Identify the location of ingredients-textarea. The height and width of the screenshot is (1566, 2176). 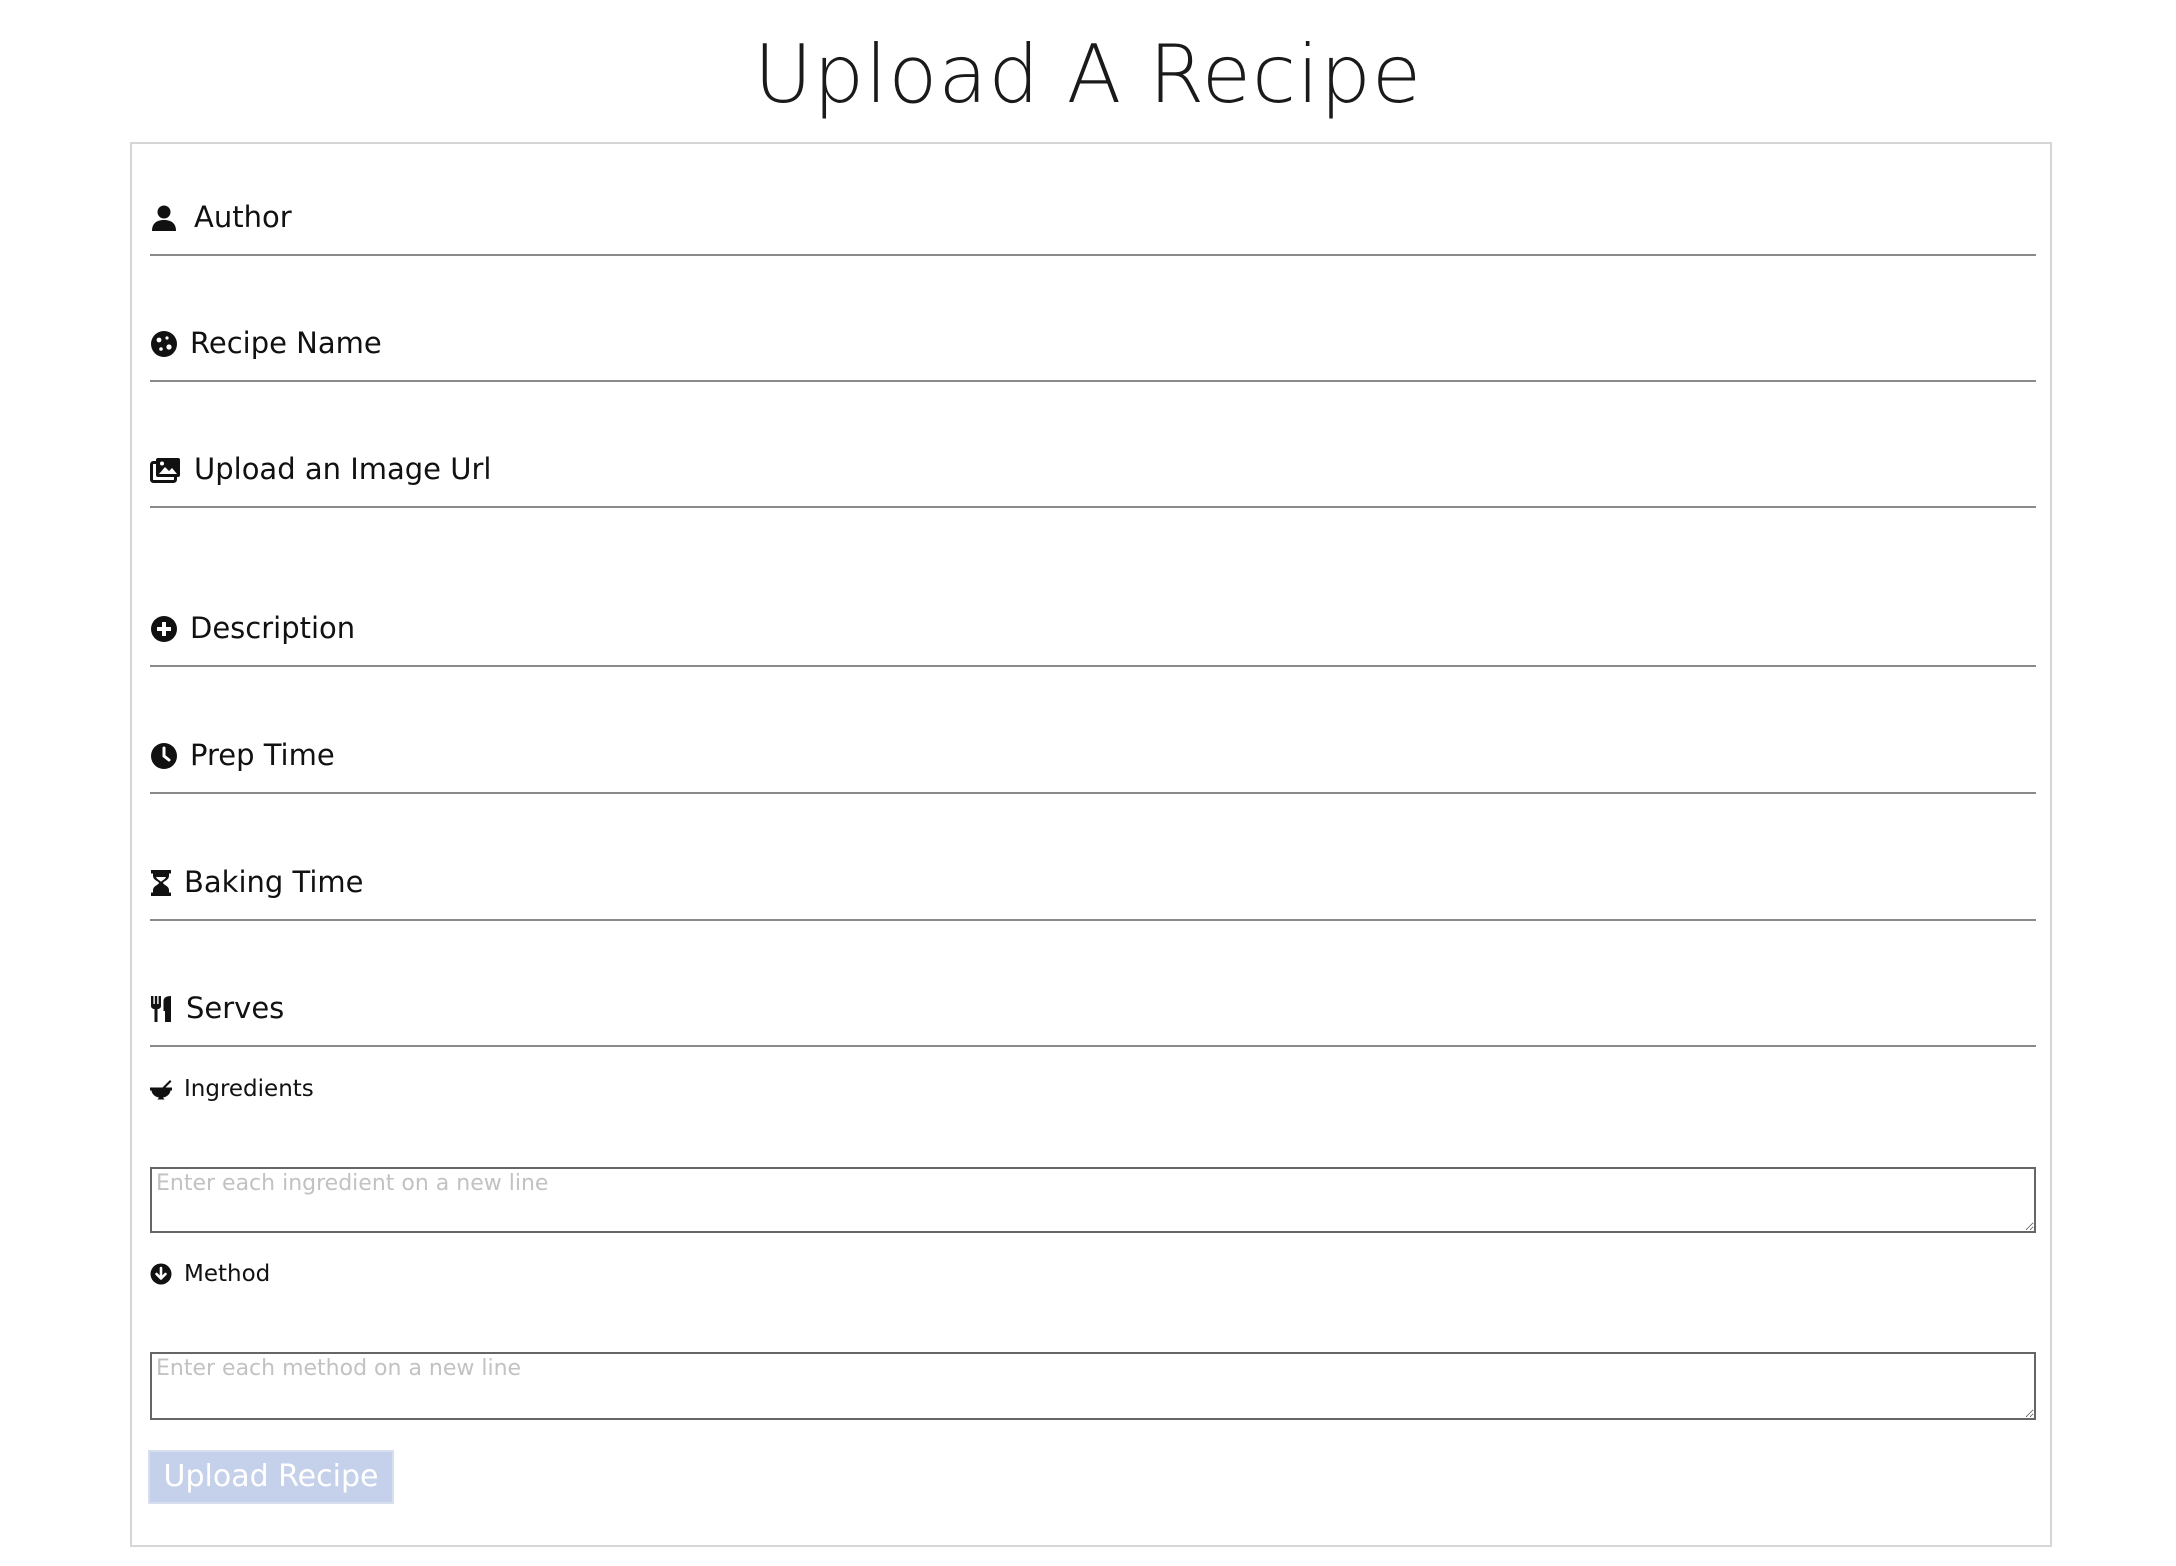
(1093, 1200).